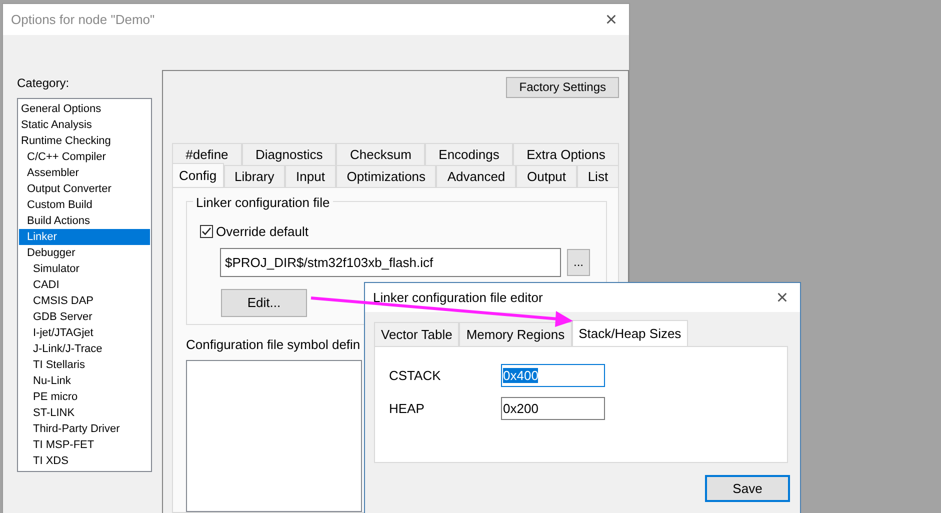  What do you see at coordinates (747, 488) in the screenshot?
I see `save-button: Save` at bounding box center [747, 488].